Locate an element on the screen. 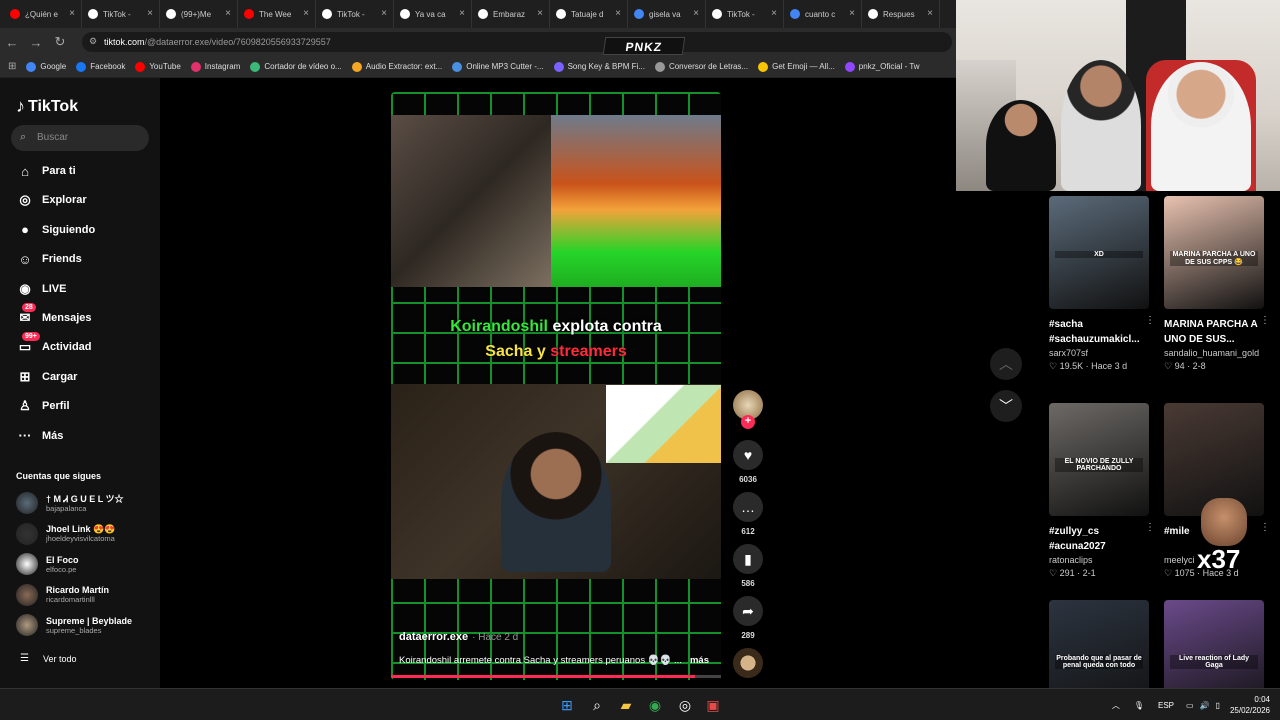 This screenshot has width=1280, height=720. sidebar-item-perfil: ♙ Perfil is located at coordinates (42, 406).